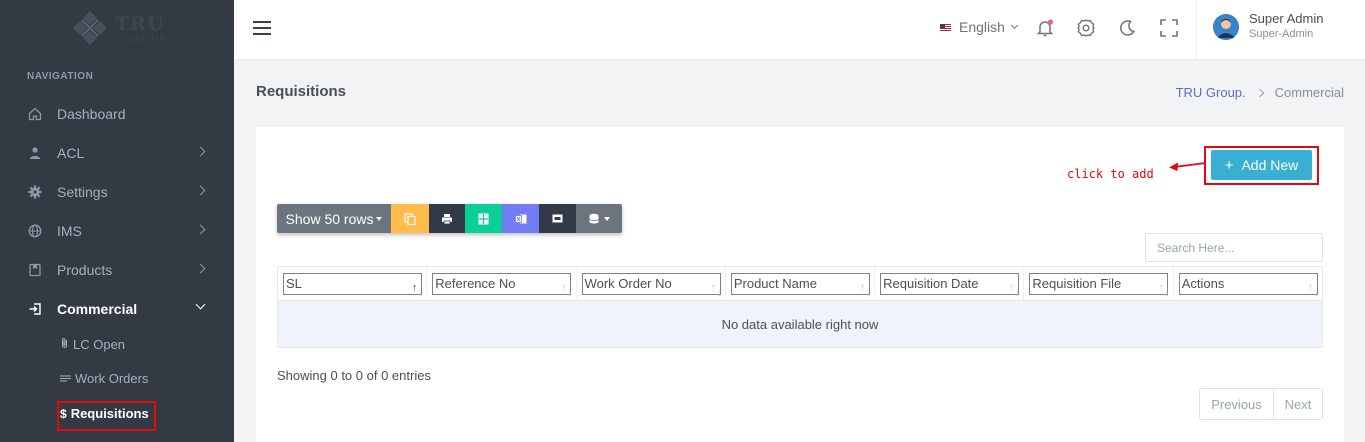 This screenshot has height=442, width=1365. What do you see at coordinates (90, 28) in the screenshot?
I see `logo-mark-icon` at bounding box center [90, 28].